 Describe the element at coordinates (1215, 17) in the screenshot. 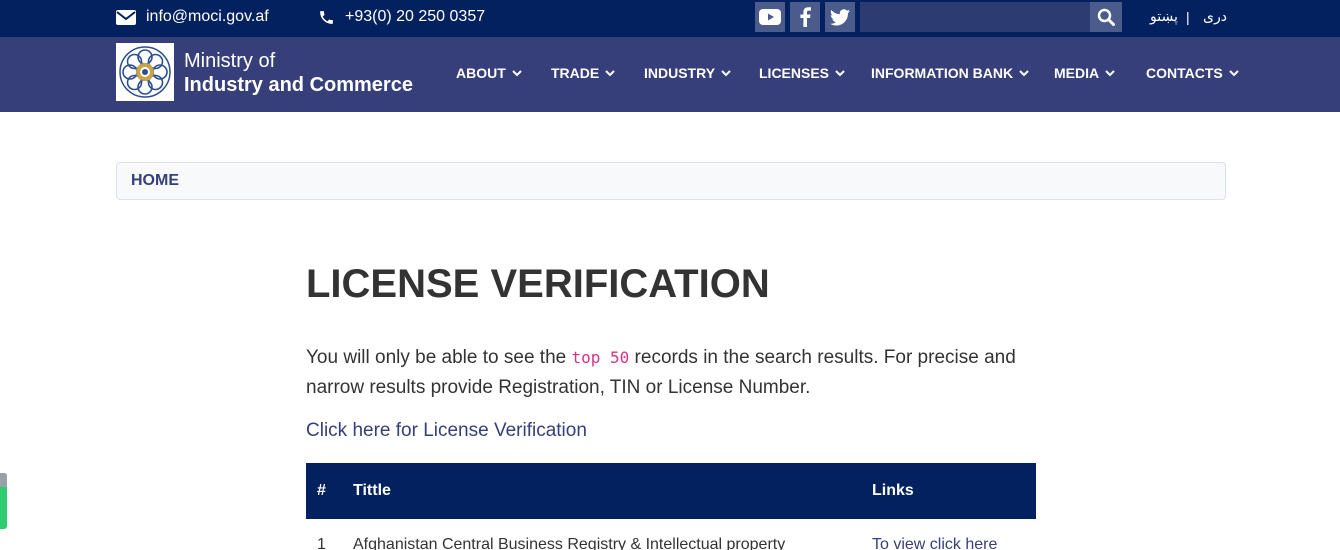

I see `language-dari-link: دری` at that location.